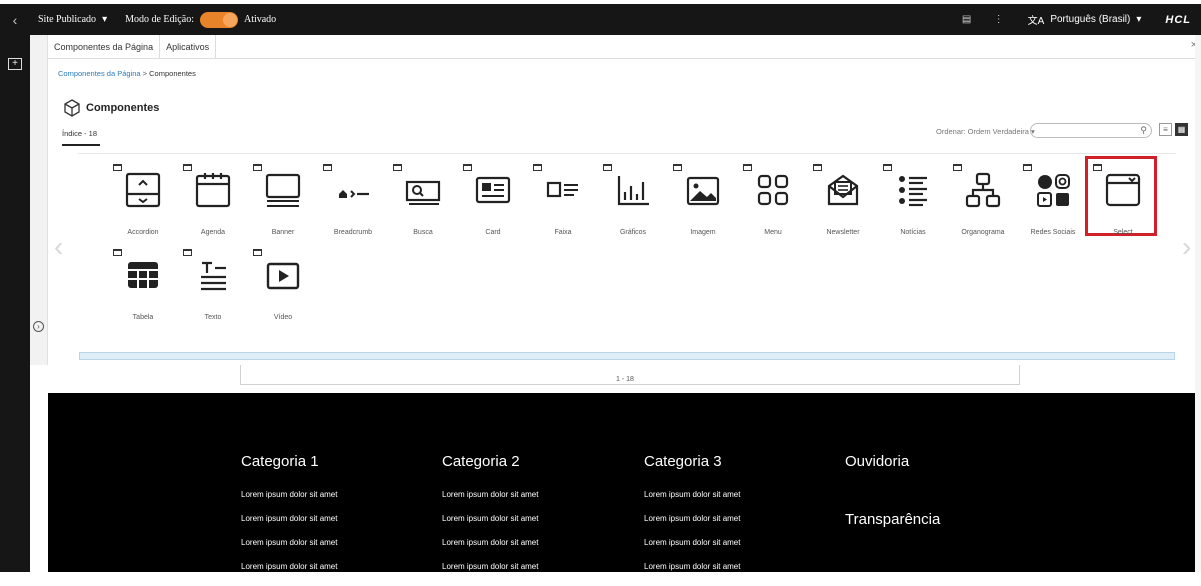 Image resolution: width=1201 pixels, height=586 pixels. I want to click on more-options-icon: ⋮, so click(999, 19).